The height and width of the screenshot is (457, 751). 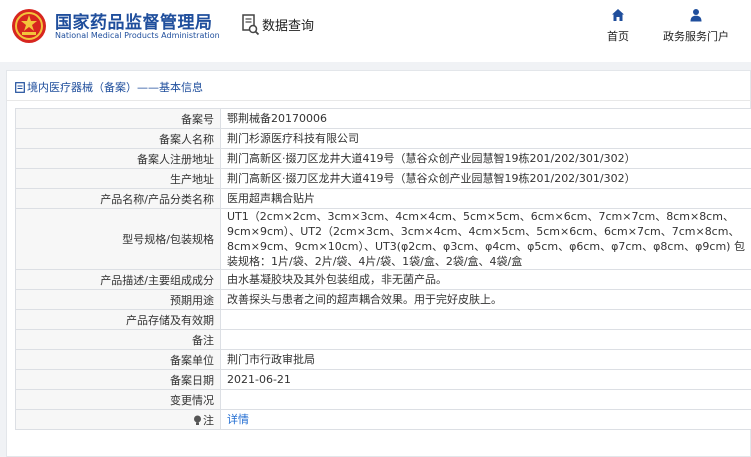 I want to click on nav-portal-label: 政务服务门户, so click(x=696, y=36).